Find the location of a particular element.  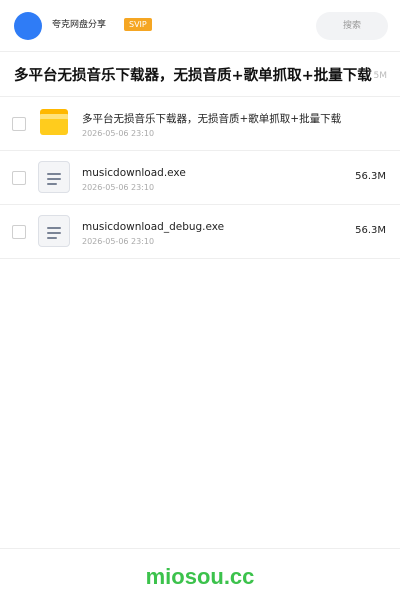

site-brand: miosou.cc is located at coordinates (200, 577).